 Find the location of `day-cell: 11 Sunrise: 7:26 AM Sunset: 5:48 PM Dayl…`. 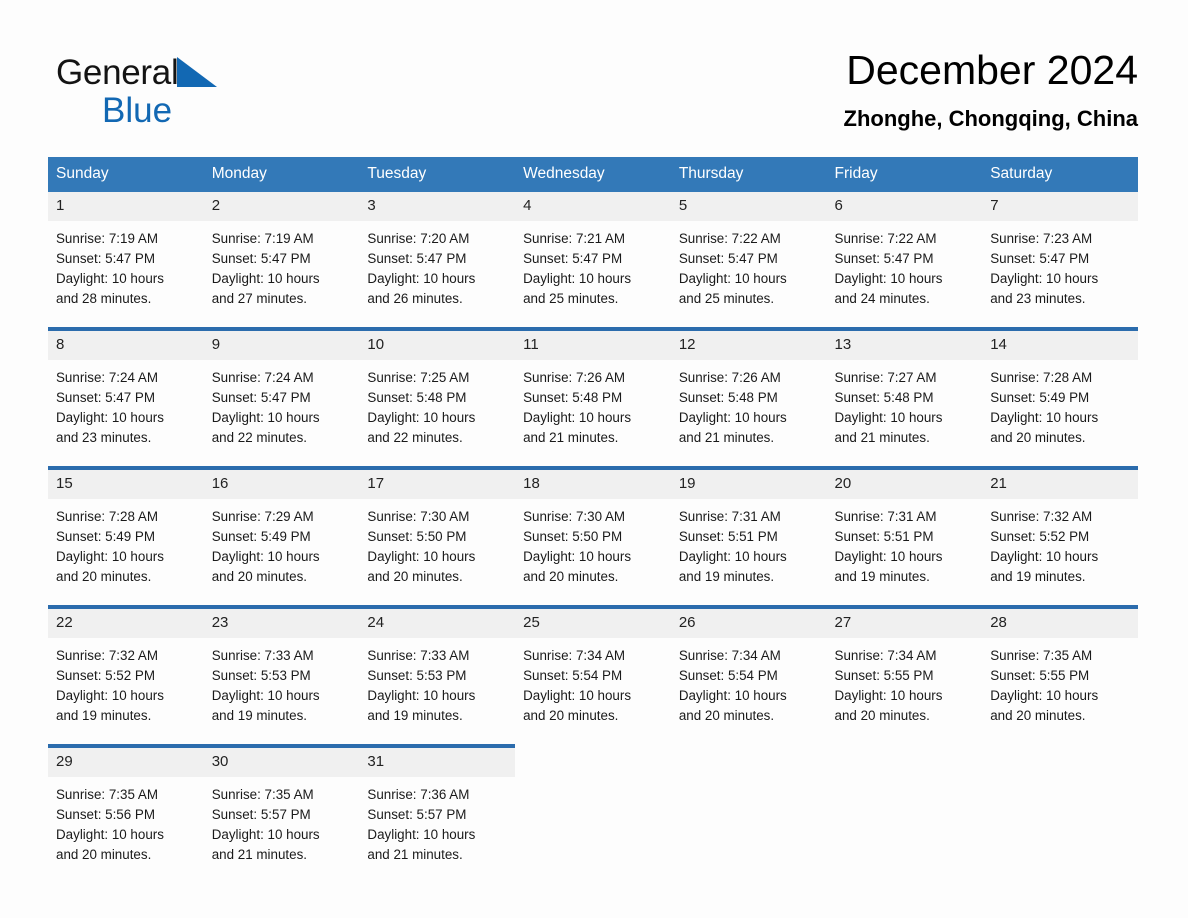

day-cell: 11 Sunrise: 7:26 AM Sunset: 5:48 PM Dayl… is located at coordinates (593, 398).